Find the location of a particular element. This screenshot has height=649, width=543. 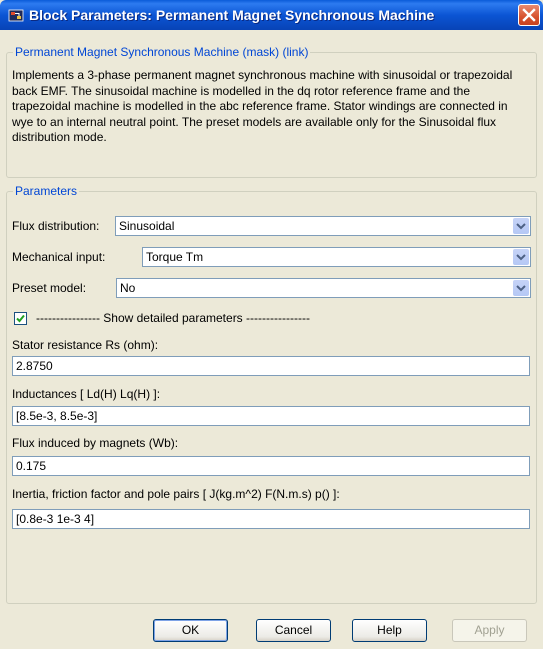

inductances-input is located at coordinates (271, 416).